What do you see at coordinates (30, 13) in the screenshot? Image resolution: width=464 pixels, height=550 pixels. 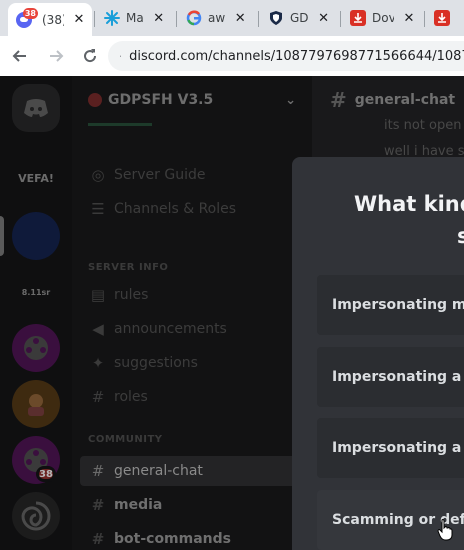 I see `tab-unread-badge: 38` at bounding box center [30, 13].